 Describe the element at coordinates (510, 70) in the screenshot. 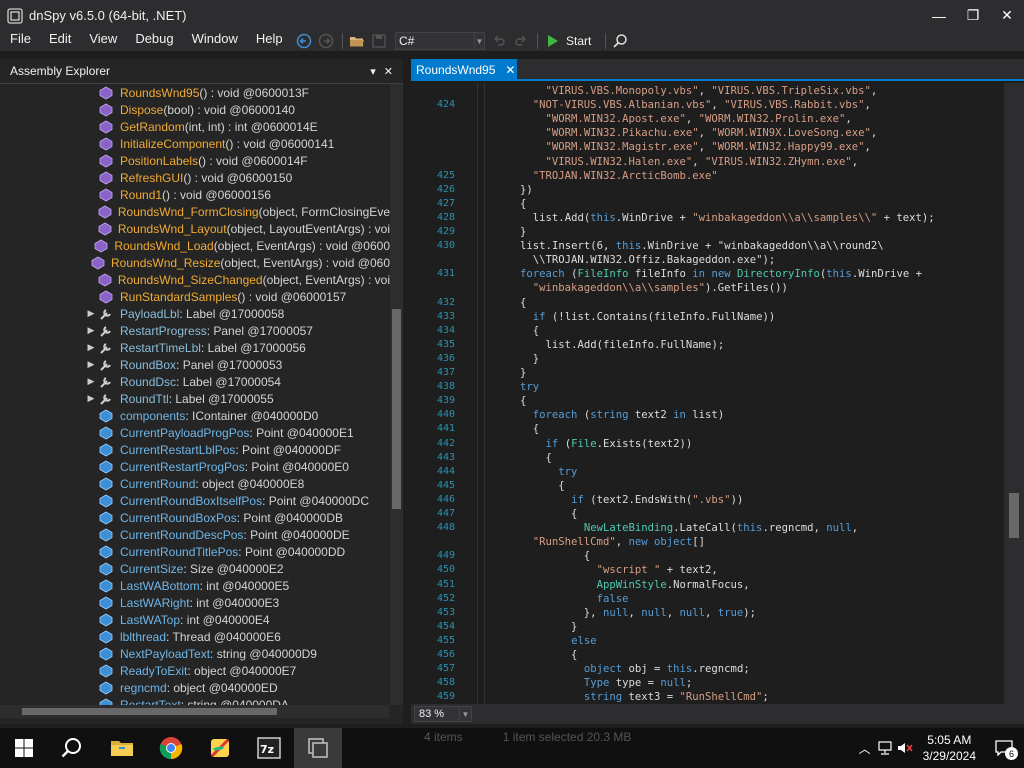

I see `tab-close-icon: ✕` at that location.